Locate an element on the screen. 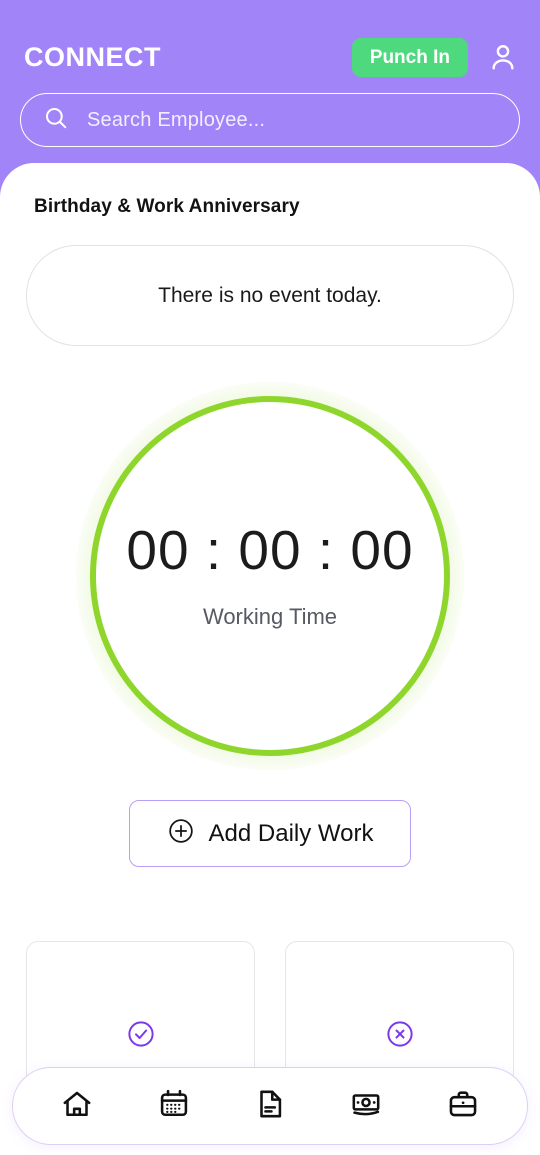 This screenshot has width=540, height=1155. document-icon is located at coordinates (270, 1106).